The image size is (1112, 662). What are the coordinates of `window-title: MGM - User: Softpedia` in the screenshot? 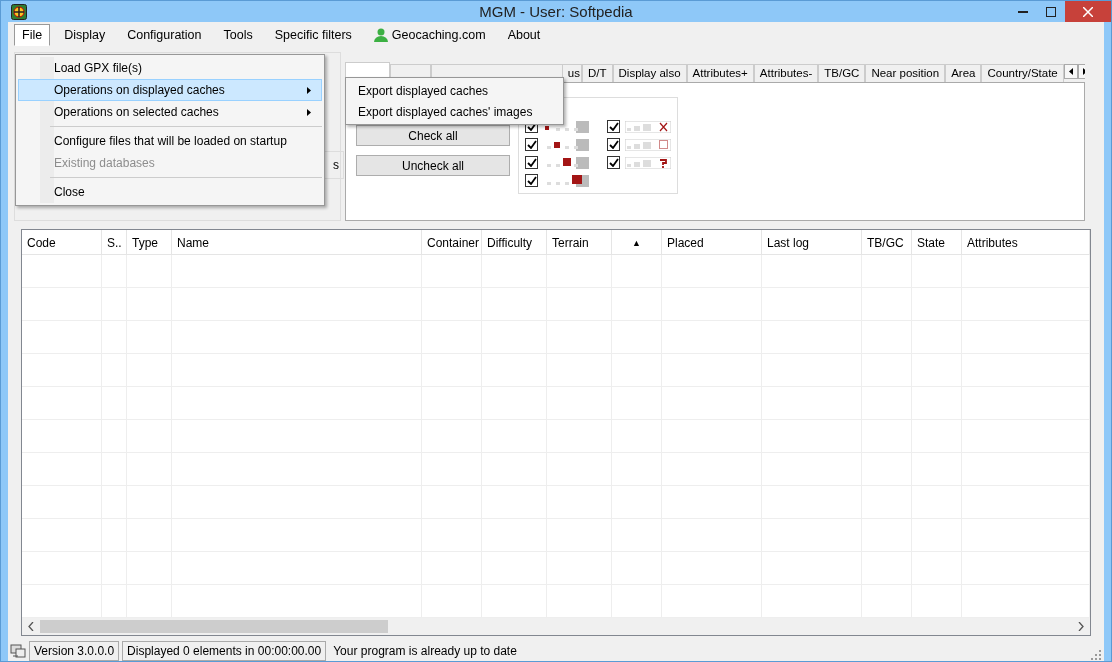 It's located at (556, 11).